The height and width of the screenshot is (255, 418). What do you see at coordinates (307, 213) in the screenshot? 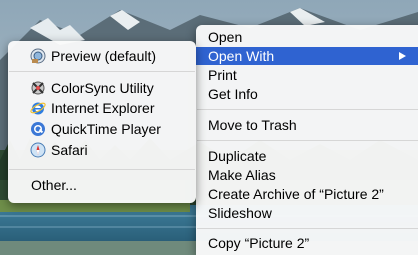
I see `menu-item-slideshow: Slideshow` at bounding box center [307, 213].